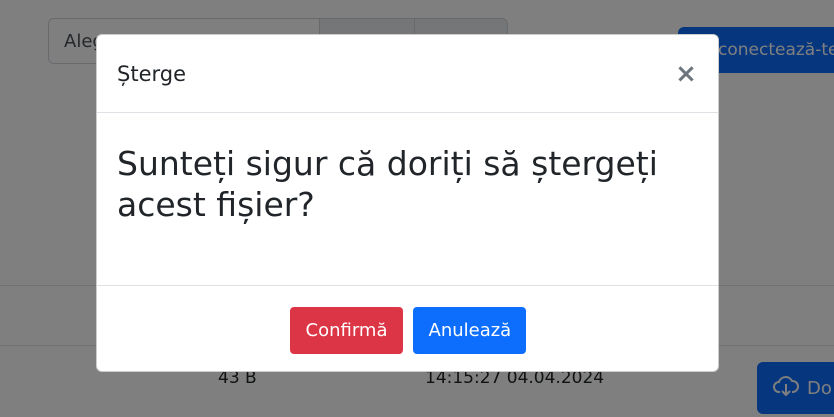 Image resolution: width=834 pixels, height=417 pixels. I want to click on close-icon: ×, so click(686, 74).